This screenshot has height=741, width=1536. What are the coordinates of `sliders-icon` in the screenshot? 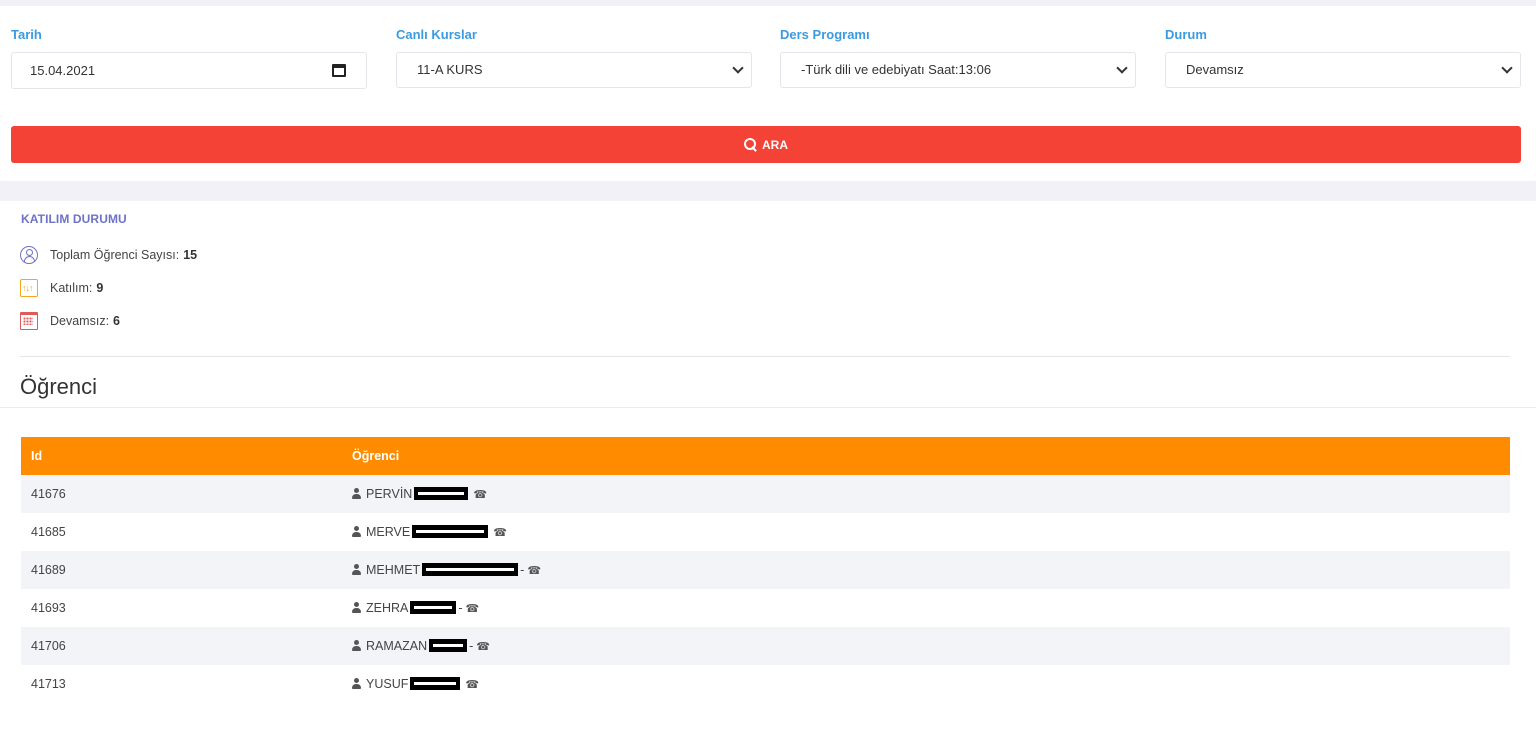 It's located at (29, 288).